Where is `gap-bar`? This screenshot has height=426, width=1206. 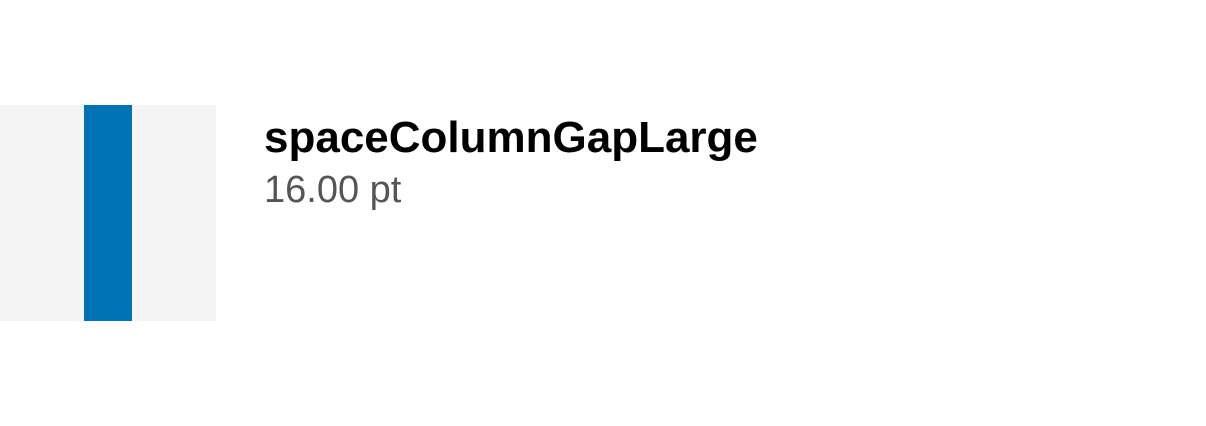
gap-bar is located at coordinates (108, 213).